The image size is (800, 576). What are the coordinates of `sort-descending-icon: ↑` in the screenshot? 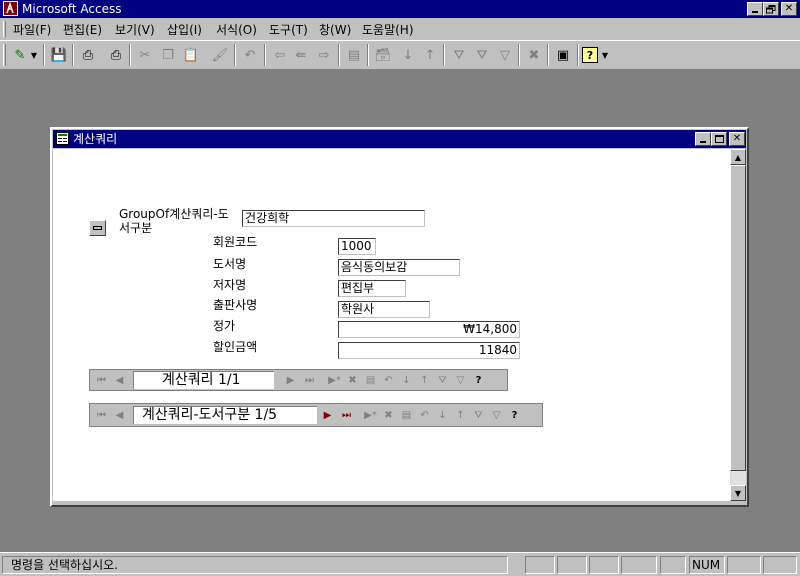 It's located at (430, 55).